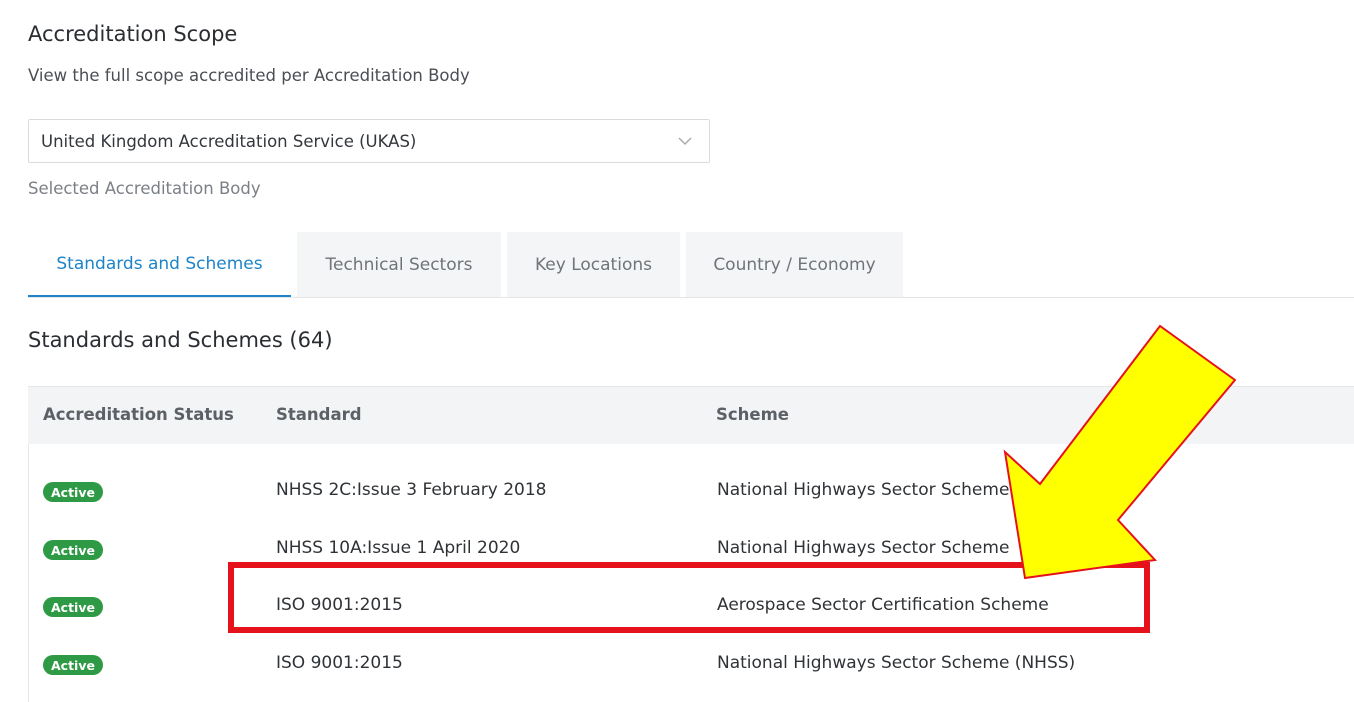 The width and height of the screenshot is (1354, 702). Describe the element at coordinates (180, 340) in the screenshot. I see `section-title: Standards and Schemes (64)` at that location.